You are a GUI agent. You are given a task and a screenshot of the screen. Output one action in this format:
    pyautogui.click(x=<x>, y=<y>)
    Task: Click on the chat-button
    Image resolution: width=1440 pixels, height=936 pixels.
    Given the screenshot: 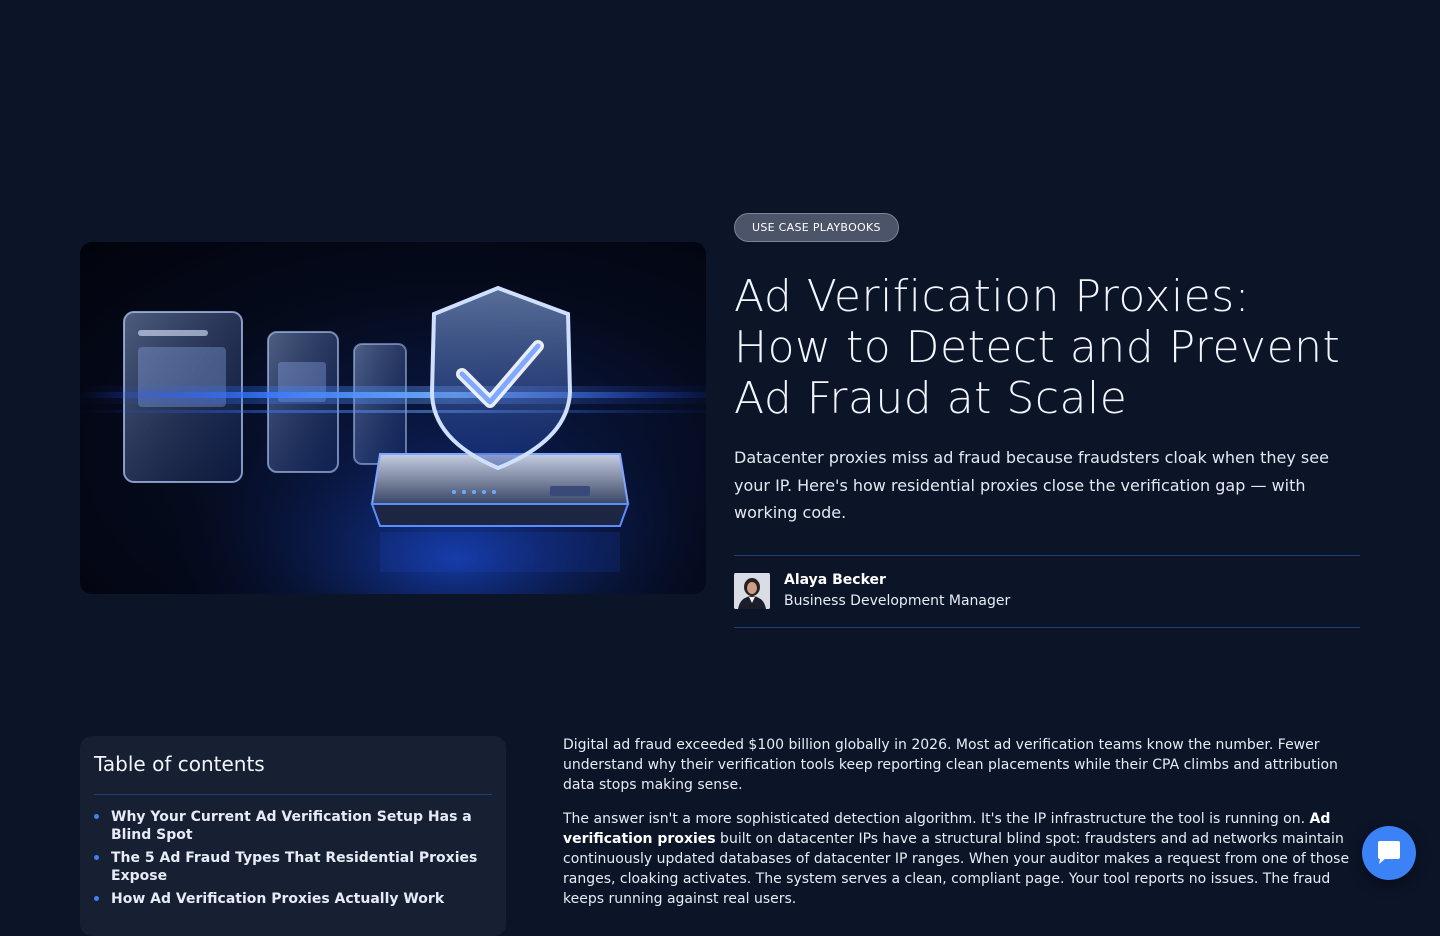 What is the action you would take?
    pyautogui.click(x=1389, y=853)
    